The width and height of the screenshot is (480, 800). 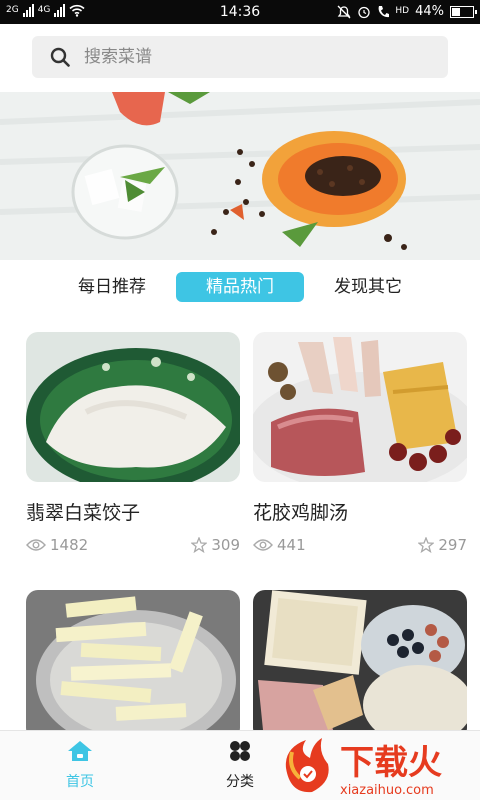 I want to click on favorite-count: 297, so click(x=452, y=545).